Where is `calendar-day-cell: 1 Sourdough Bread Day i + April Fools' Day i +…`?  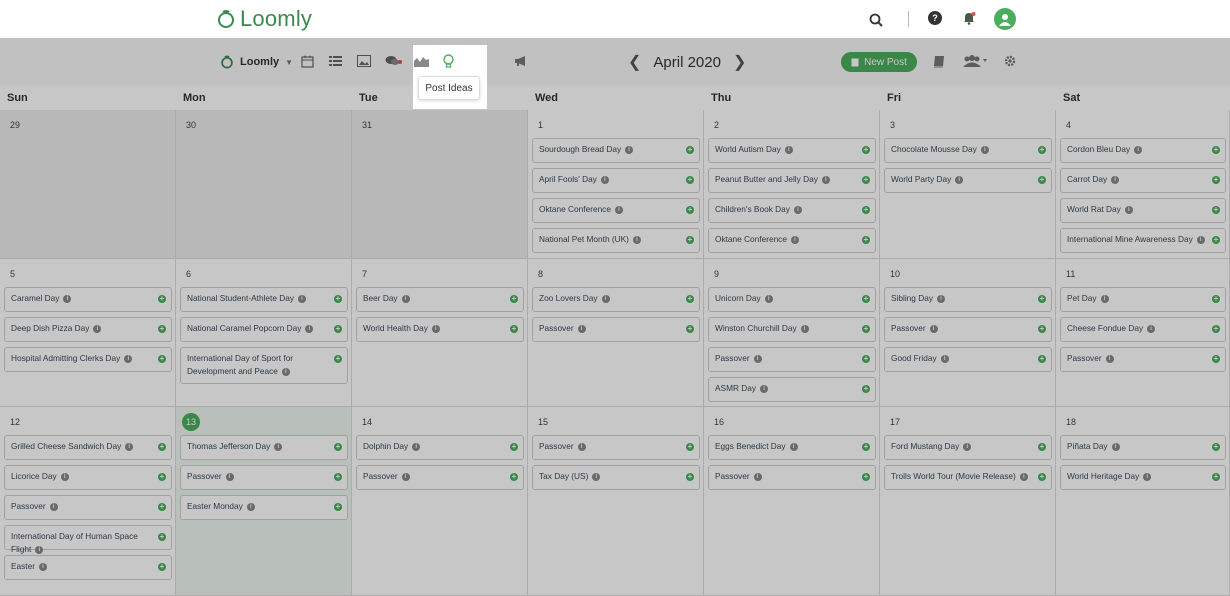
calendar-day-cell: 1 Sourdough Bread Day i + April Fools' Day i +… is located at coordinates (616, 184).